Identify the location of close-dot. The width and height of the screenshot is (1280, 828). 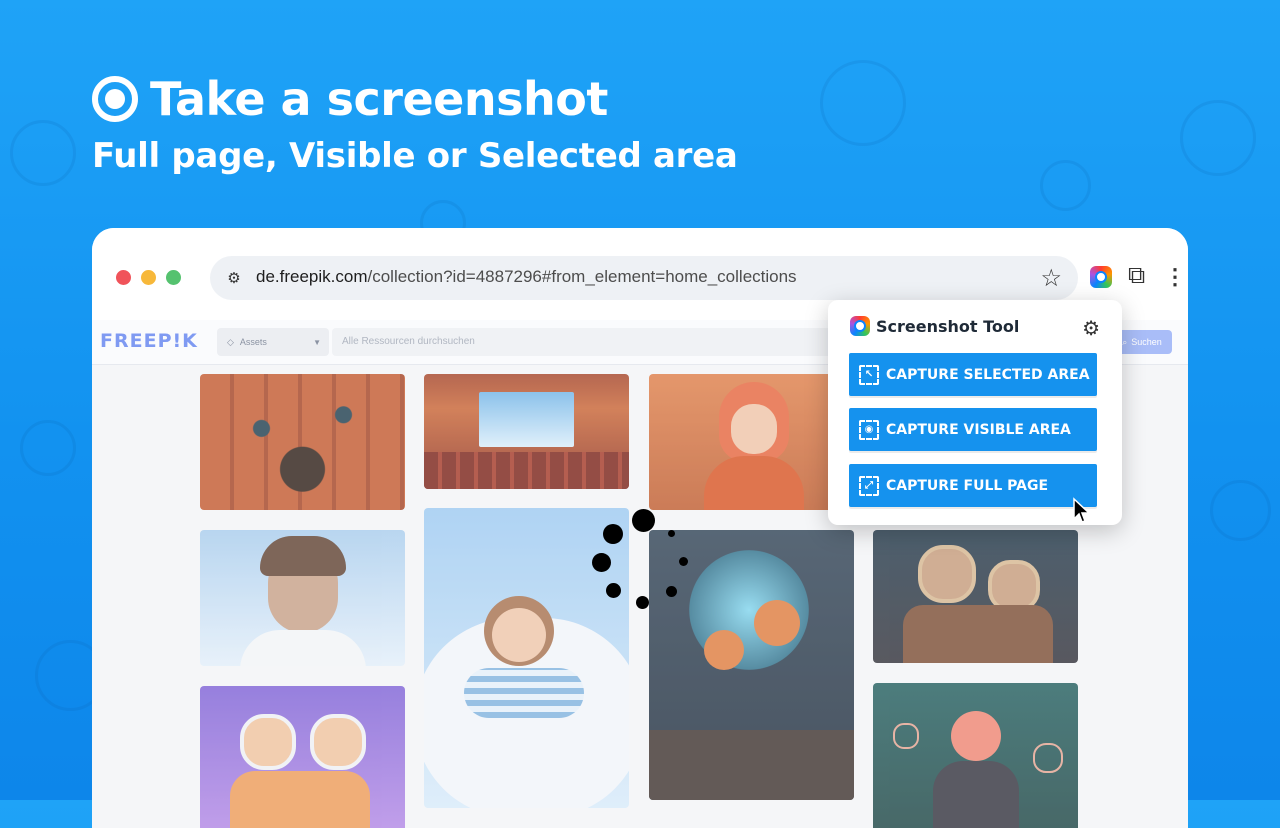
(123, 277).